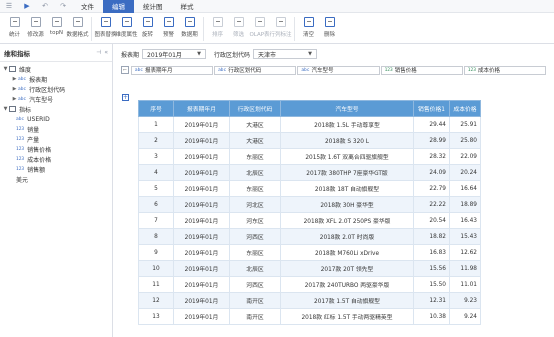  Describe the element at coordinates (98, 52) in the screenshot. I see `pin-icon: ⊣` at that location.